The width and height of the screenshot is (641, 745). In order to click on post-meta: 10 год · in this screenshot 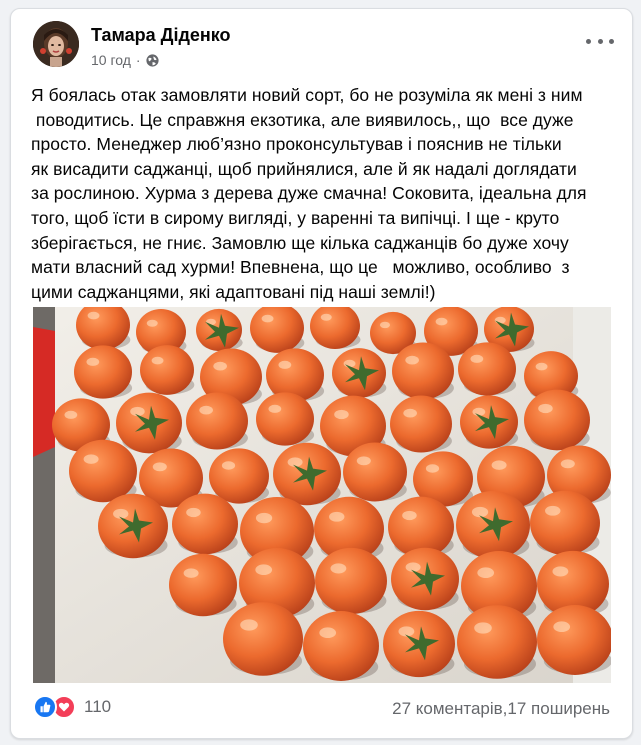, I will do `click(125, 60)`.